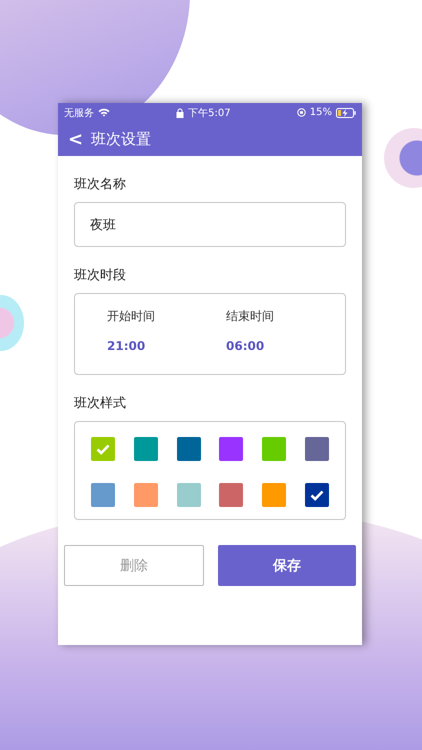 The image size is (422, 750). Describe the element at coordinates (287, 565) in the screenshot. I see `save-button: 保存` at that location.